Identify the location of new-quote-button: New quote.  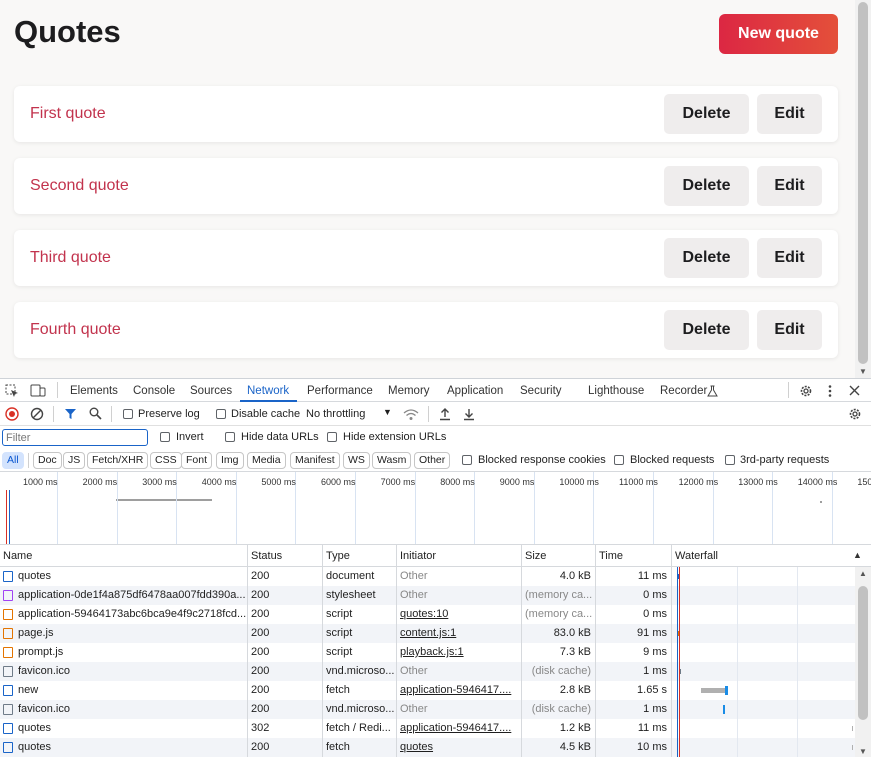
(778, 34).